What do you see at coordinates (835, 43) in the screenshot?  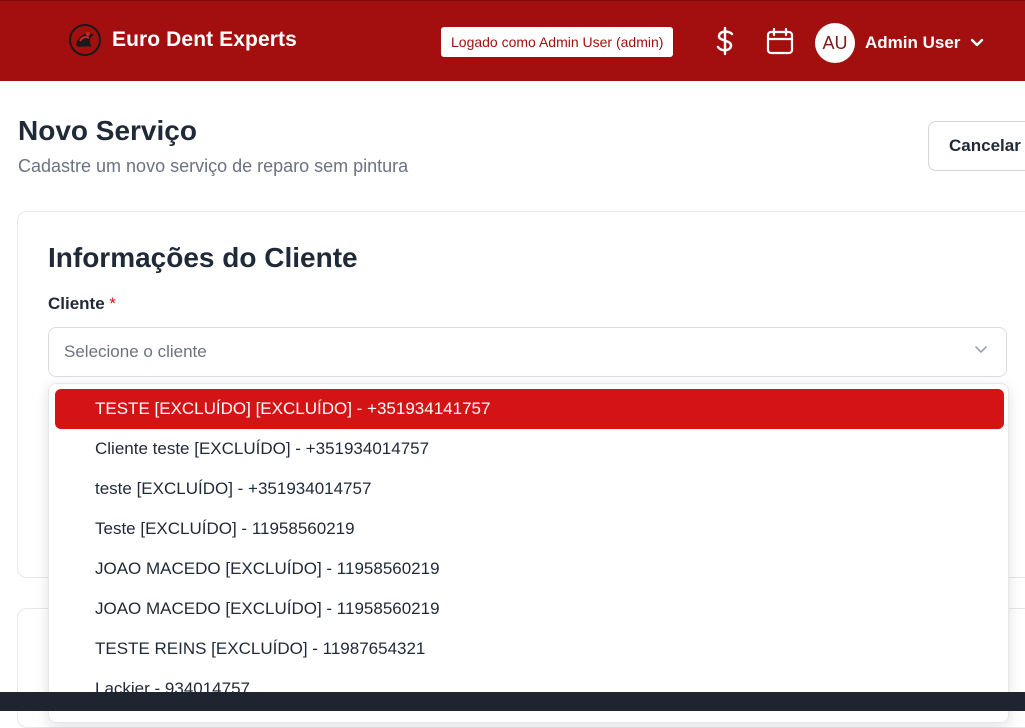 I see `avatar: AU` at bounding box center [835, 43].